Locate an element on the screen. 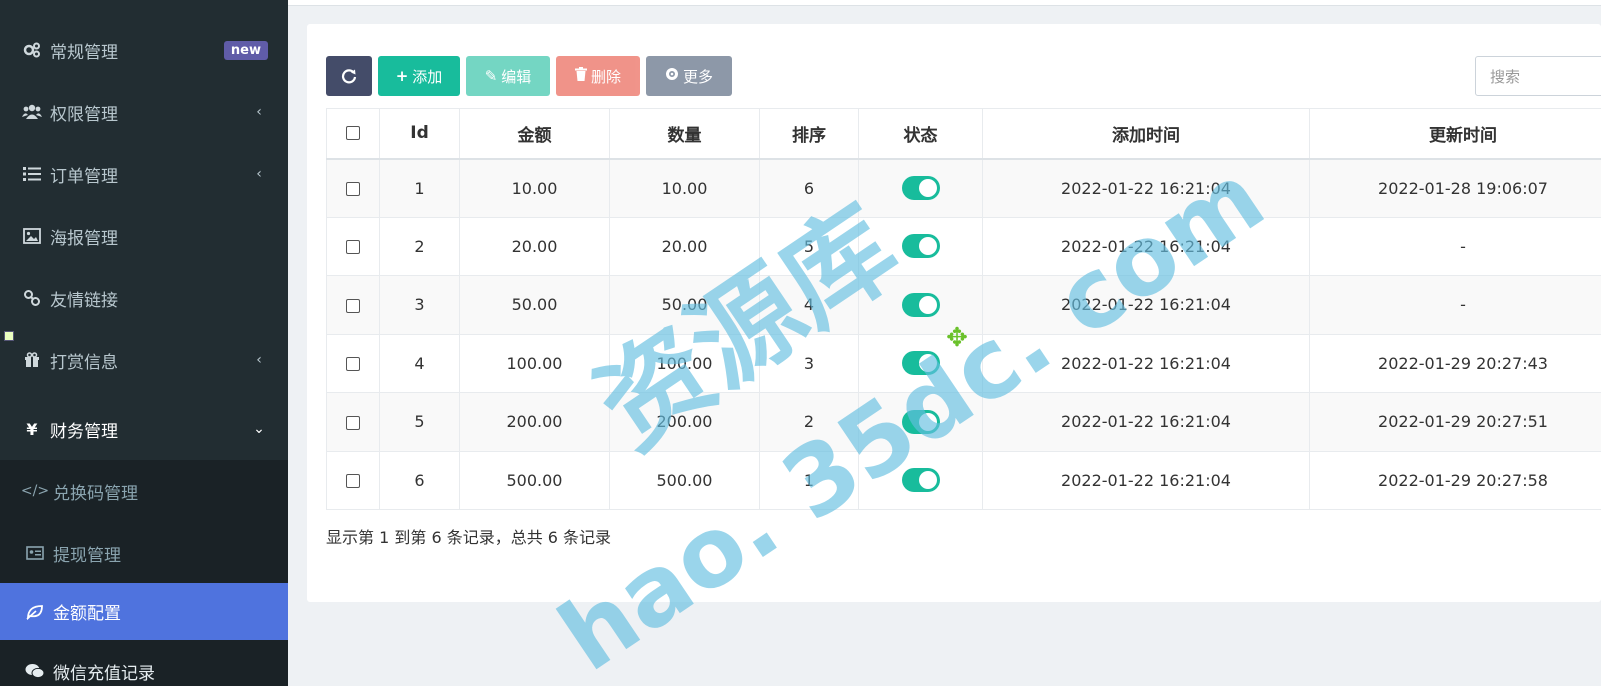  gift-icon is located at coordinates (32, 360).